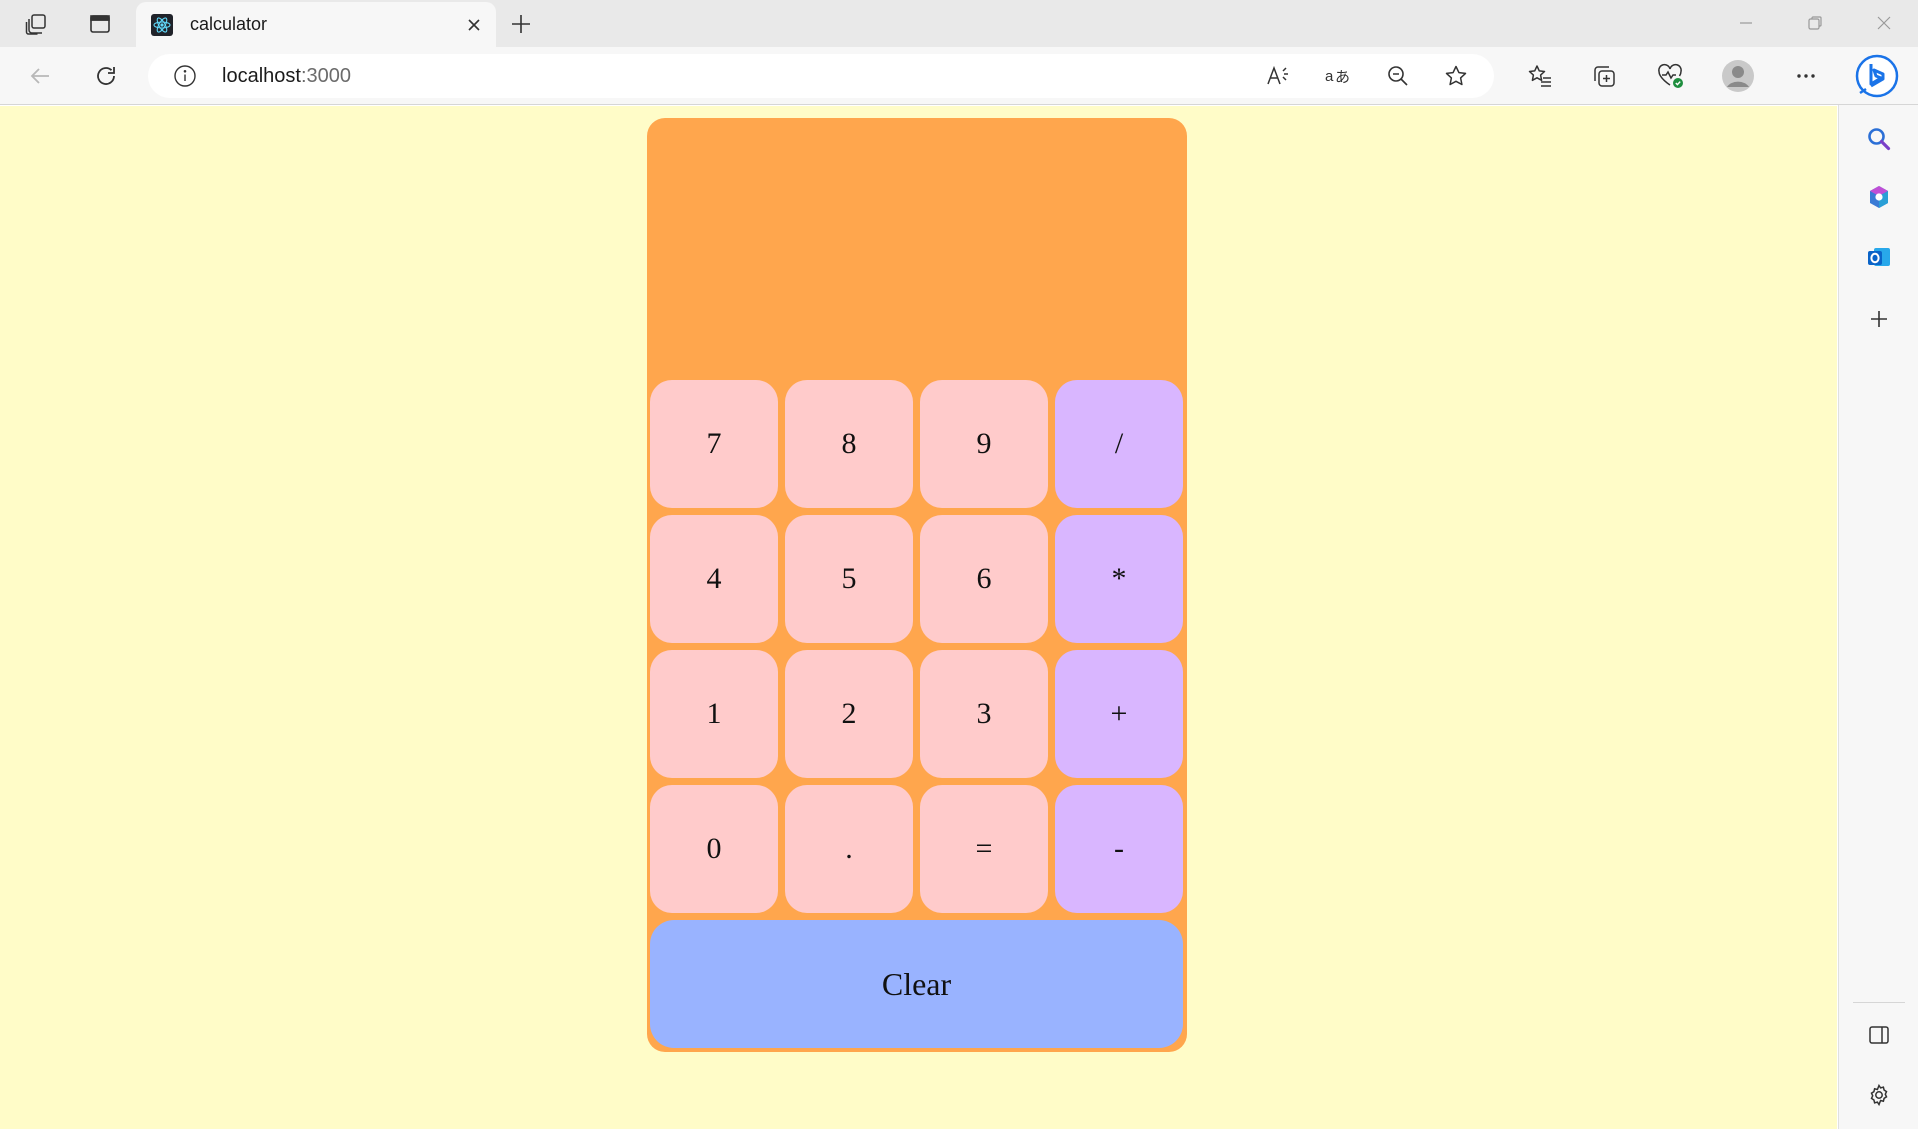  I want to click on site-info-icon, so click(185, 76).